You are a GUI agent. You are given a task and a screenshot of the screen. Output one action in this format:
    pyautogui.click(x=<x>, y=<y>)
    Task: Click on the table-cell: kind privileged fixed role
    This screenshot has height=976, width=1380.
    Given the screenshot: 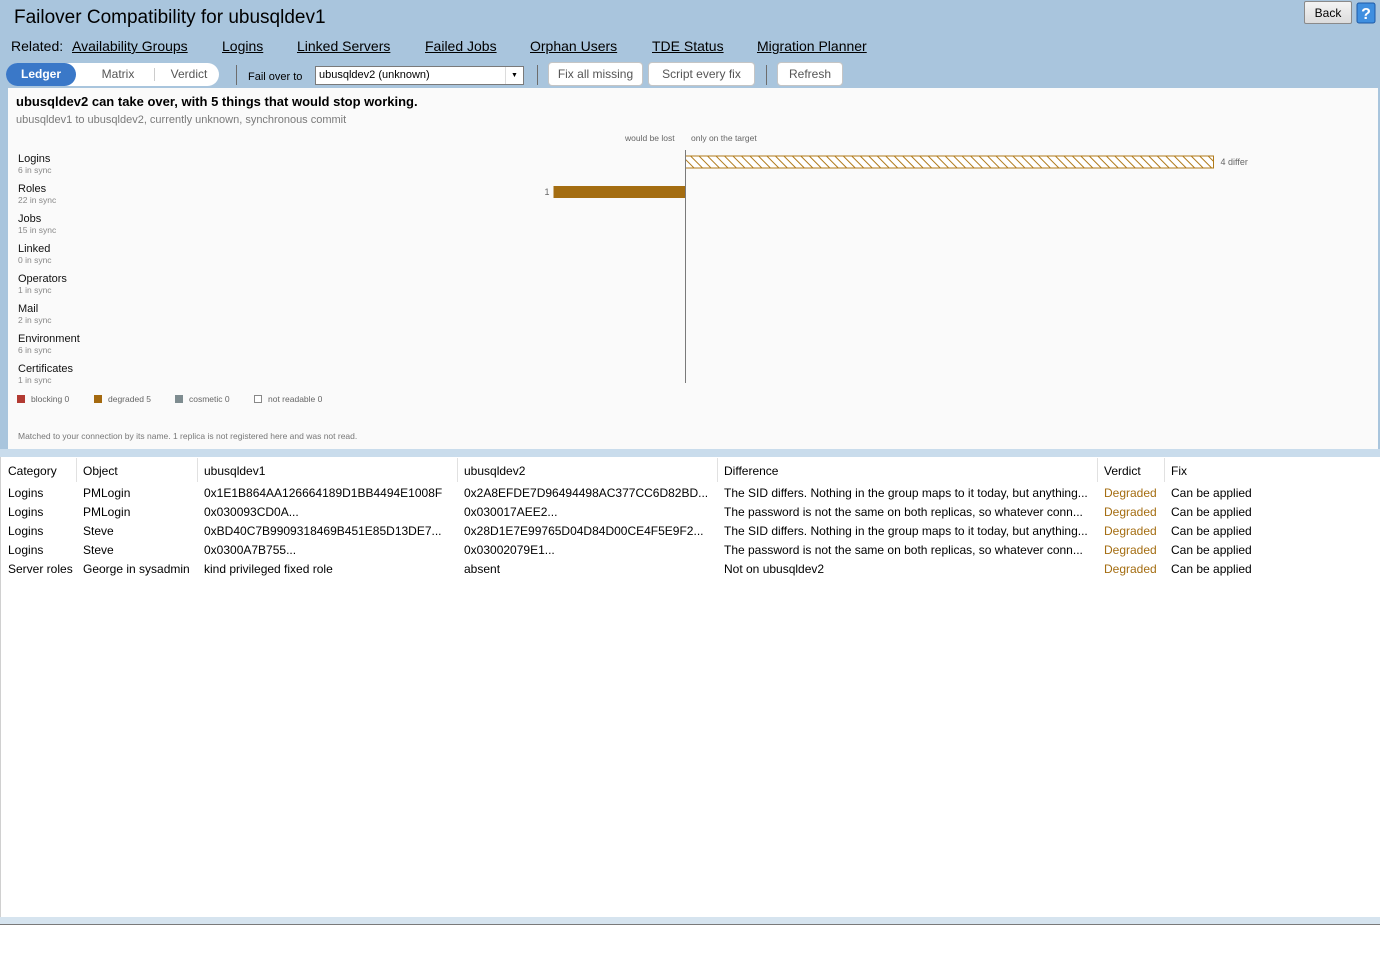 What is the action you would take?
    pyautogui.click(x=331, y=569)
    